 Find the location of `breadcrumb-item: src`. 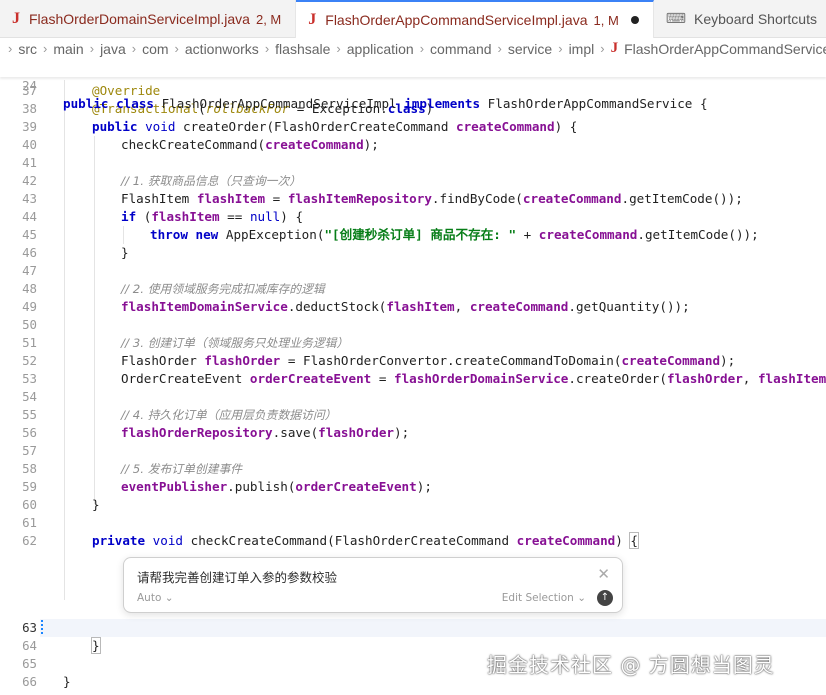

breadcrumb-item: src is located at coordinates (27, 49).